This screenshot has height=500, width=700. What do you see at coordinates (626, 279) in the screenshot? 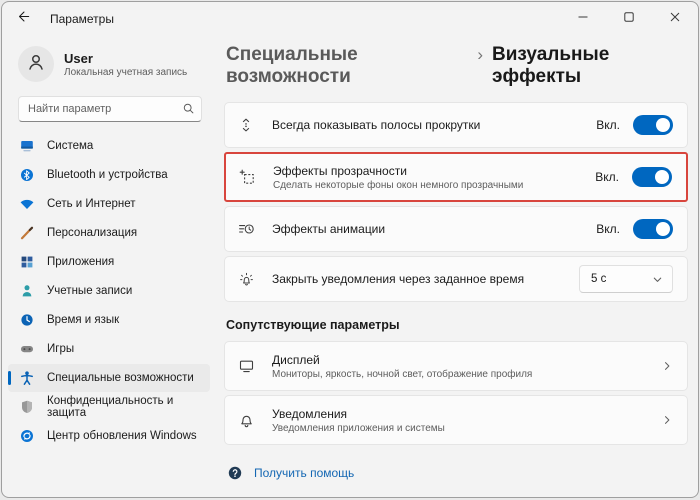
I see `timeout-dropdown: 5 с` at bounding box center [626, 279].